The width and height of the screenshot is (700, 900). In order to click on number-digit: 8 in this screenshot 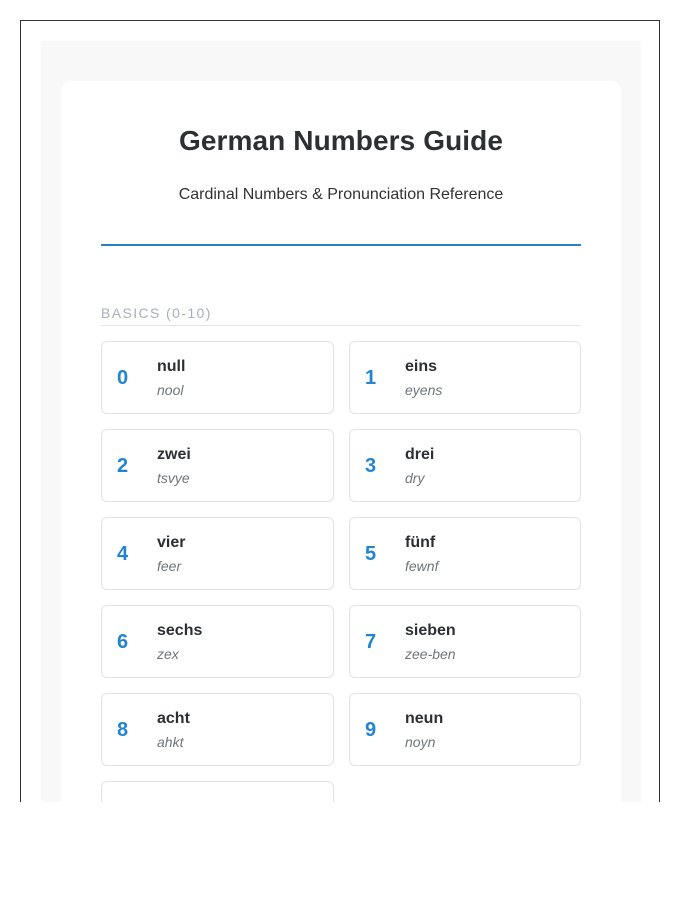, I will do `click(123, 730)`.